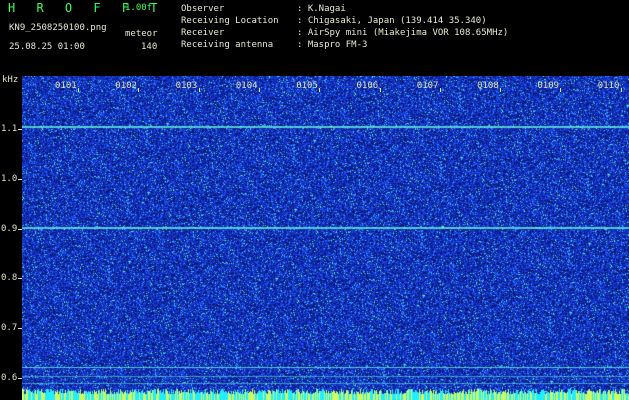 This screenshot has height=400, width=629. Describe the element at coordinates (139, 8) in the screenshot. I see `version-label: 1.00f` at that location.